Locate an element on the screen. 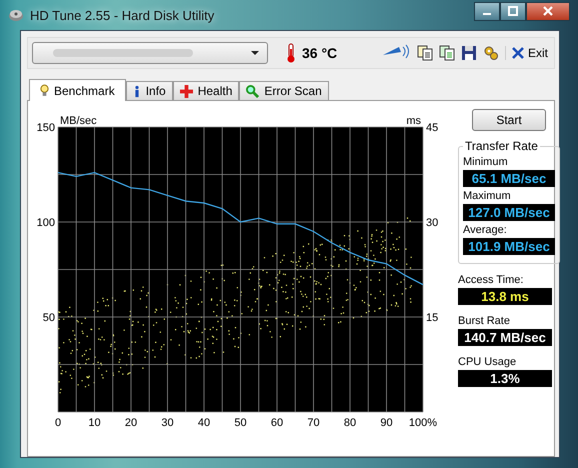 The image size is (578, 468). y-tick-label: 150 is located at coordinates (45, 128).